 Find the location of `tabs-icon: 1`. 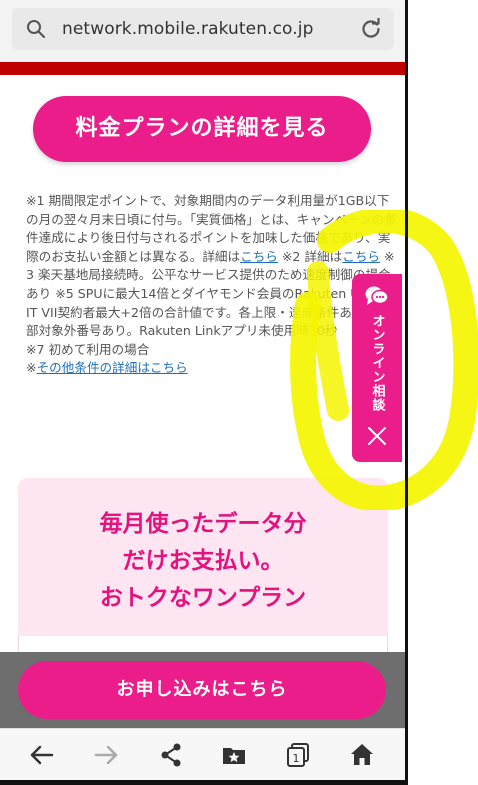

tabs-icon: 1 is located at coordinates (298, 755).